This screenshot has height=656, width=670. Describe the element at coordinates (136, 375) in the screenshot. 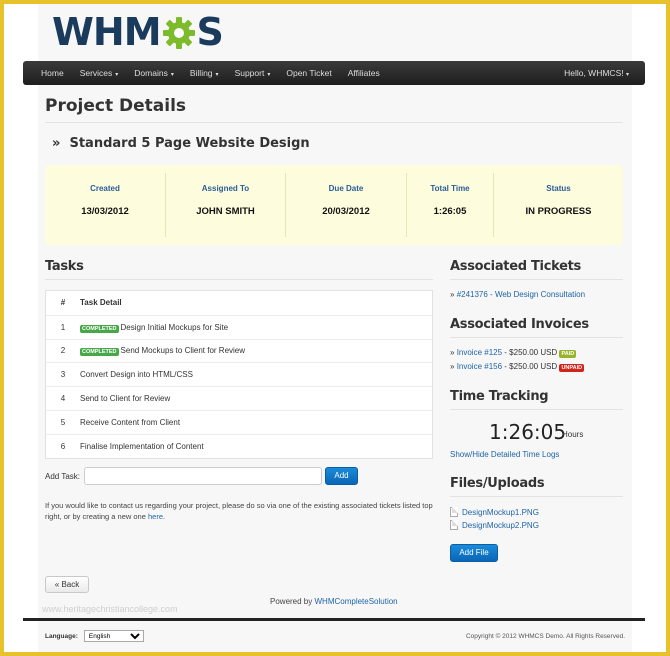

I see `task-text: Convert Design into HTML/CSS` at that location.